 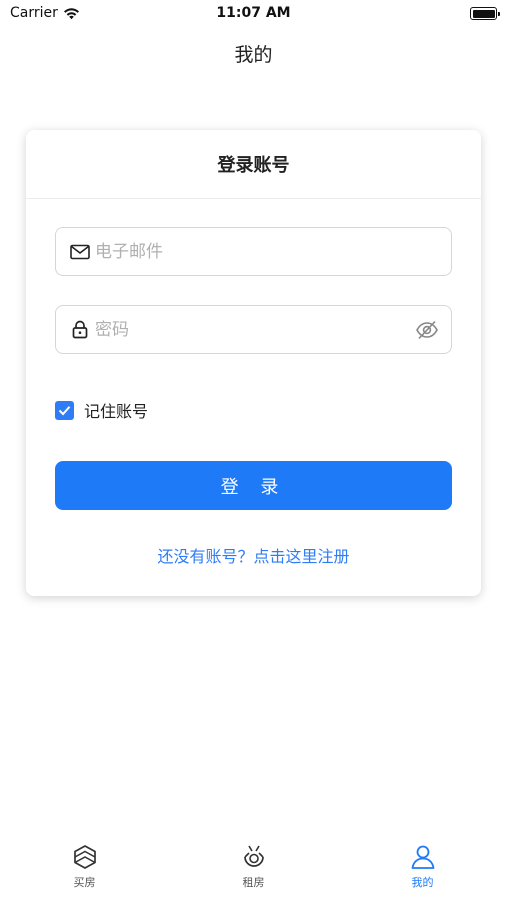 What do you see at coordinates (253, 485) in the screenshot?
I see `login-button: 登 录` at bounding box center [253, 485].